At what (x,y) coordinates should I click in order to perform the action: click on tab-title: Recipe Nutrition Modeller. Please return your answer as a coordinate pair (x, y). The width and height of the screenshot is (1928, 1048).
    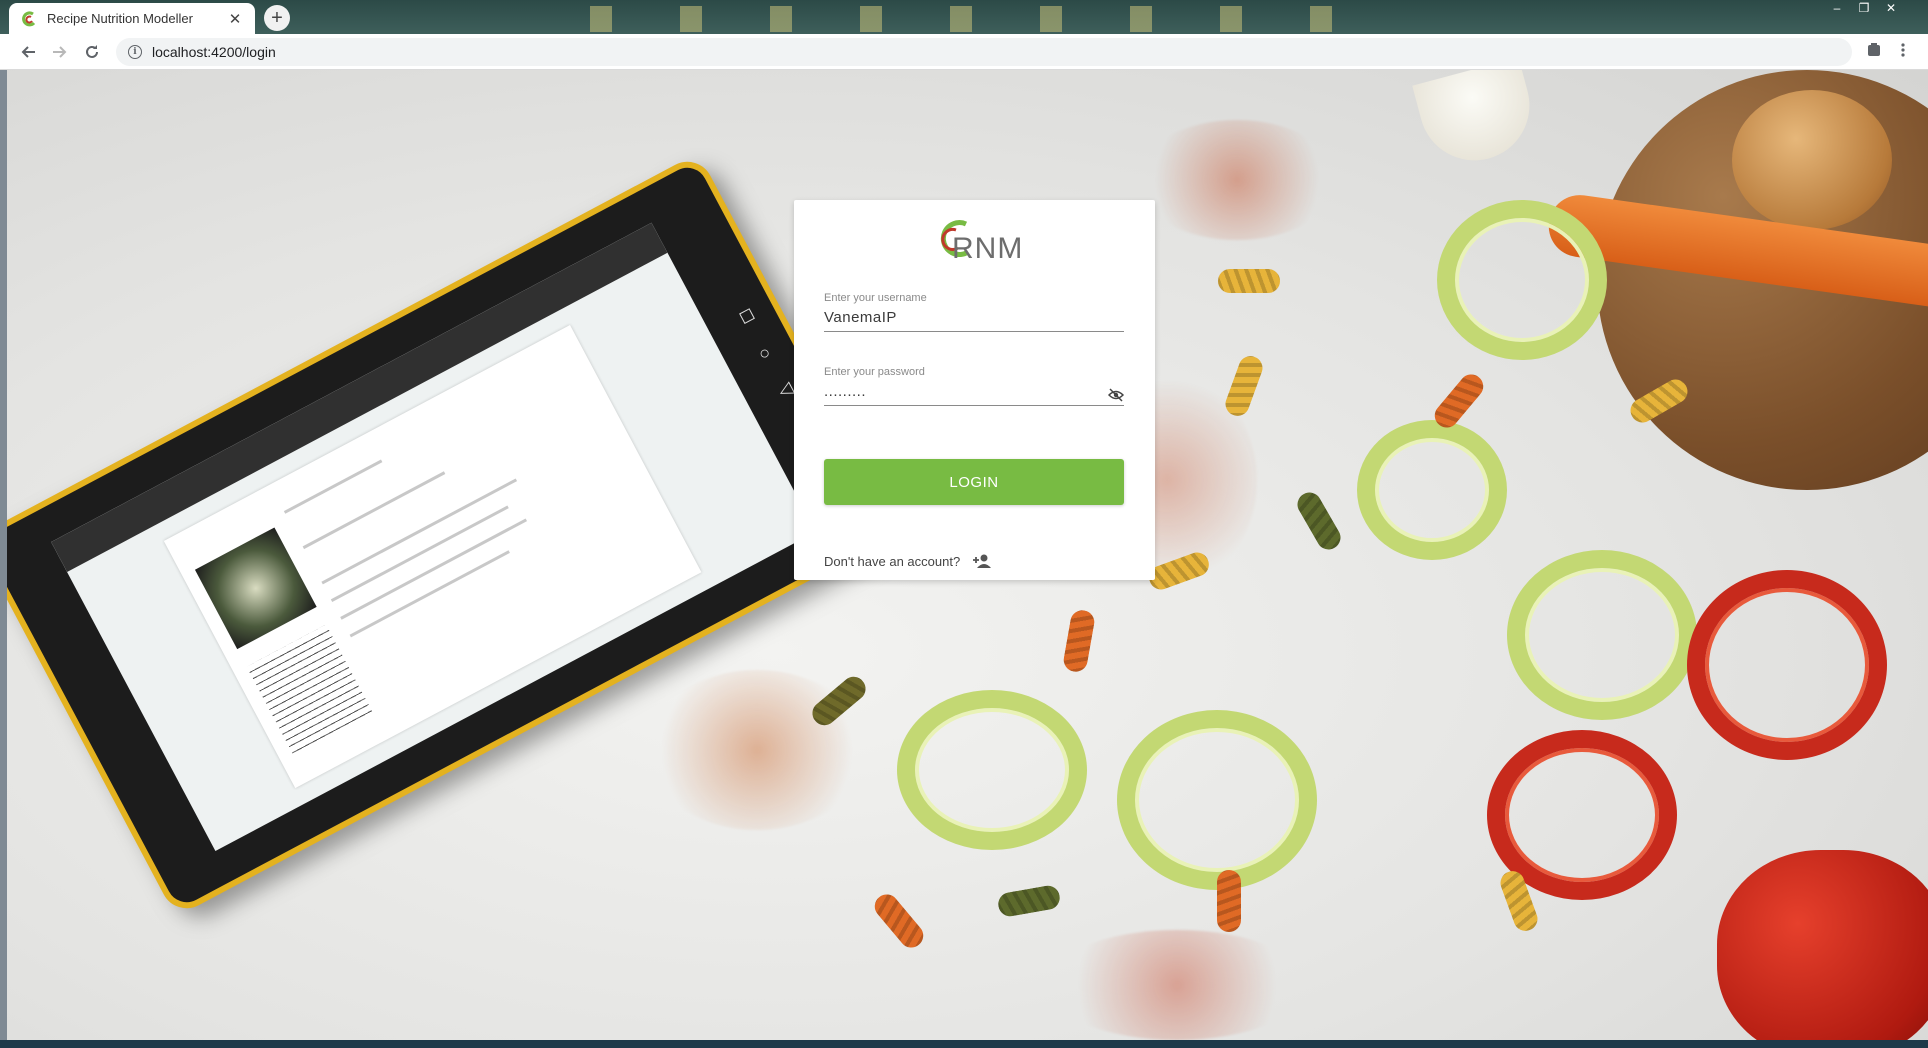
    Looking at the image, I should click on (120, 18).